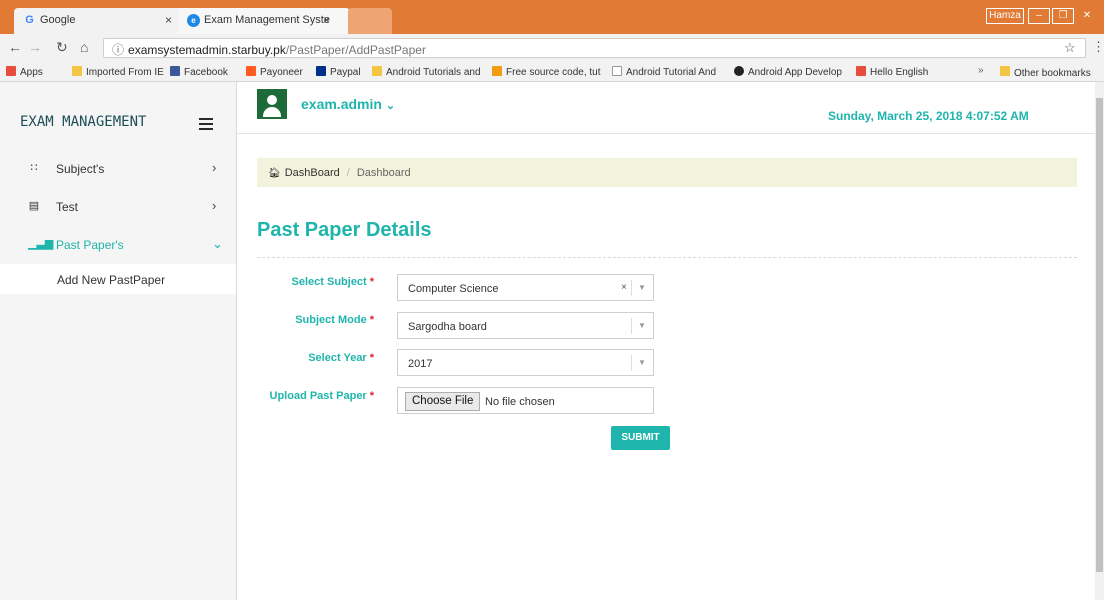 The image size is (1104, 600). What do you see at coordinates (193, 20) in the screenshot?
I see `edge-icon: e` at bounding box center [193, 20].